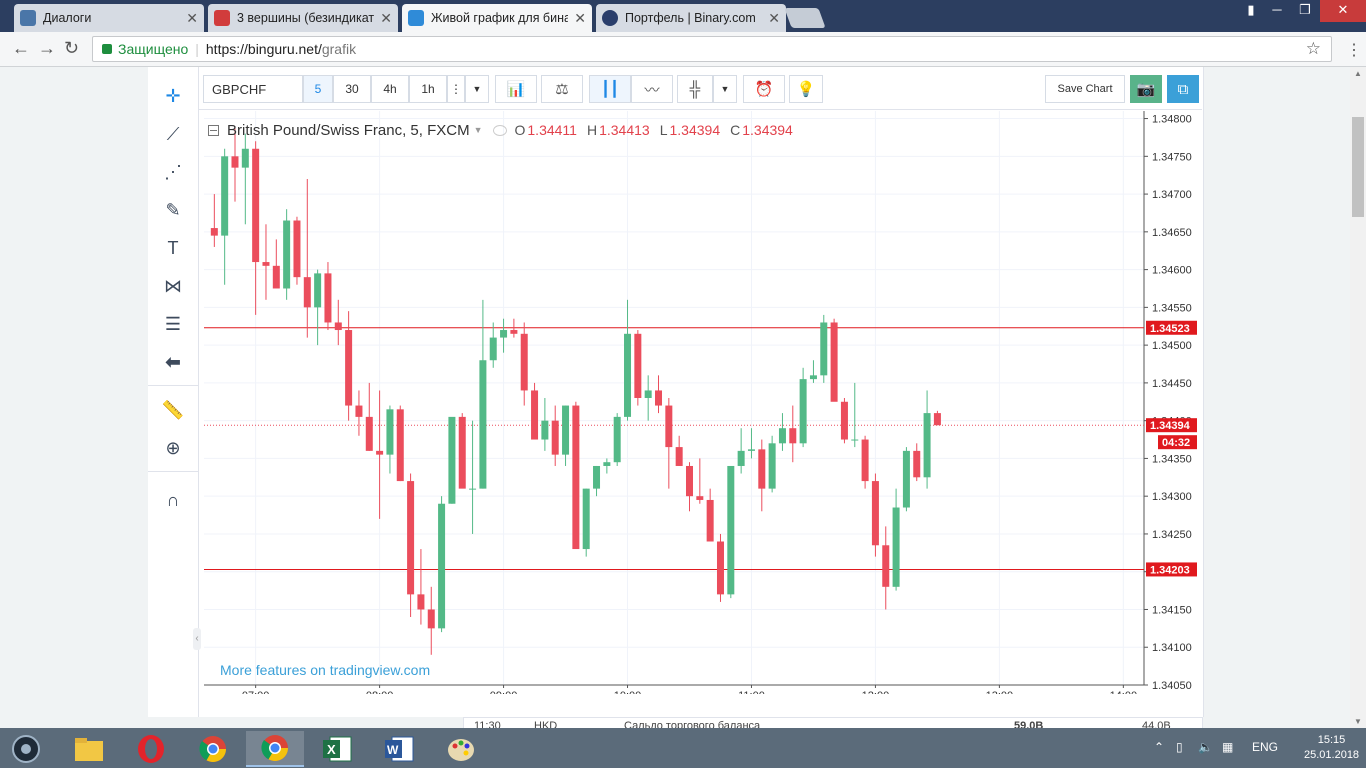  Describe the element at coordinates (107, 49) in the screenshot. I see `lock-icon` at that location.